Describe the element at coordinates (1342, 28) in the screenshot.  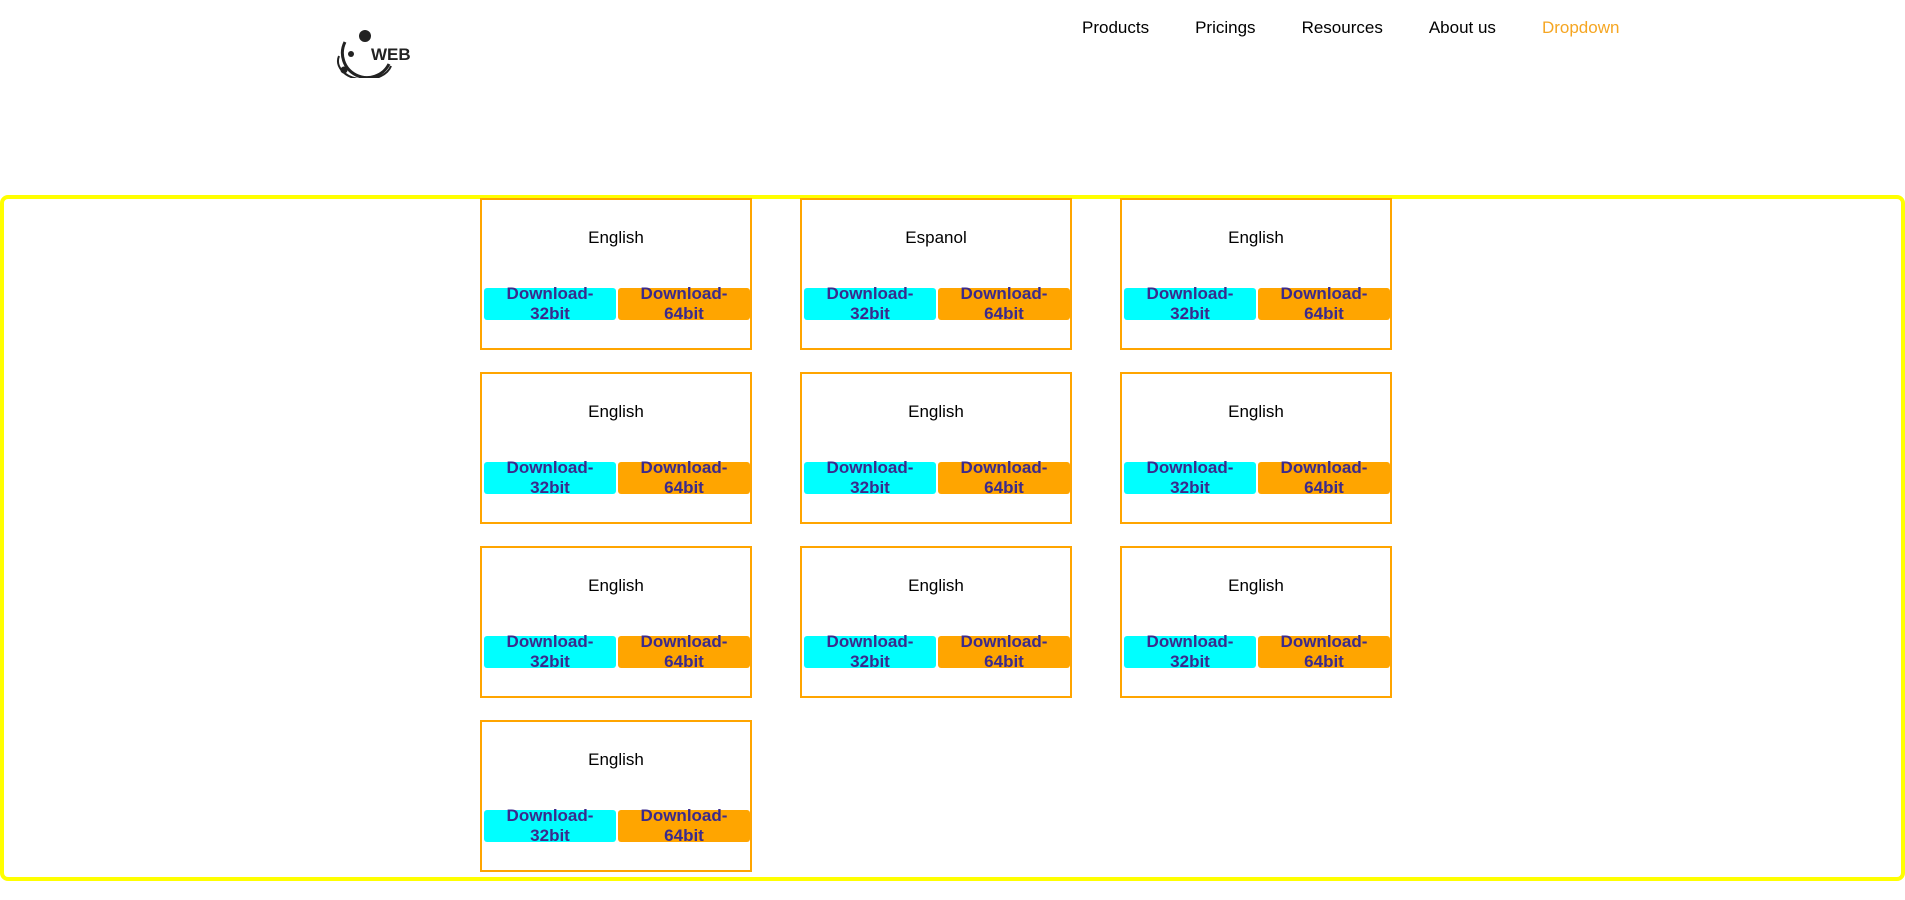
I see `nav-resources: Resources` at that location.